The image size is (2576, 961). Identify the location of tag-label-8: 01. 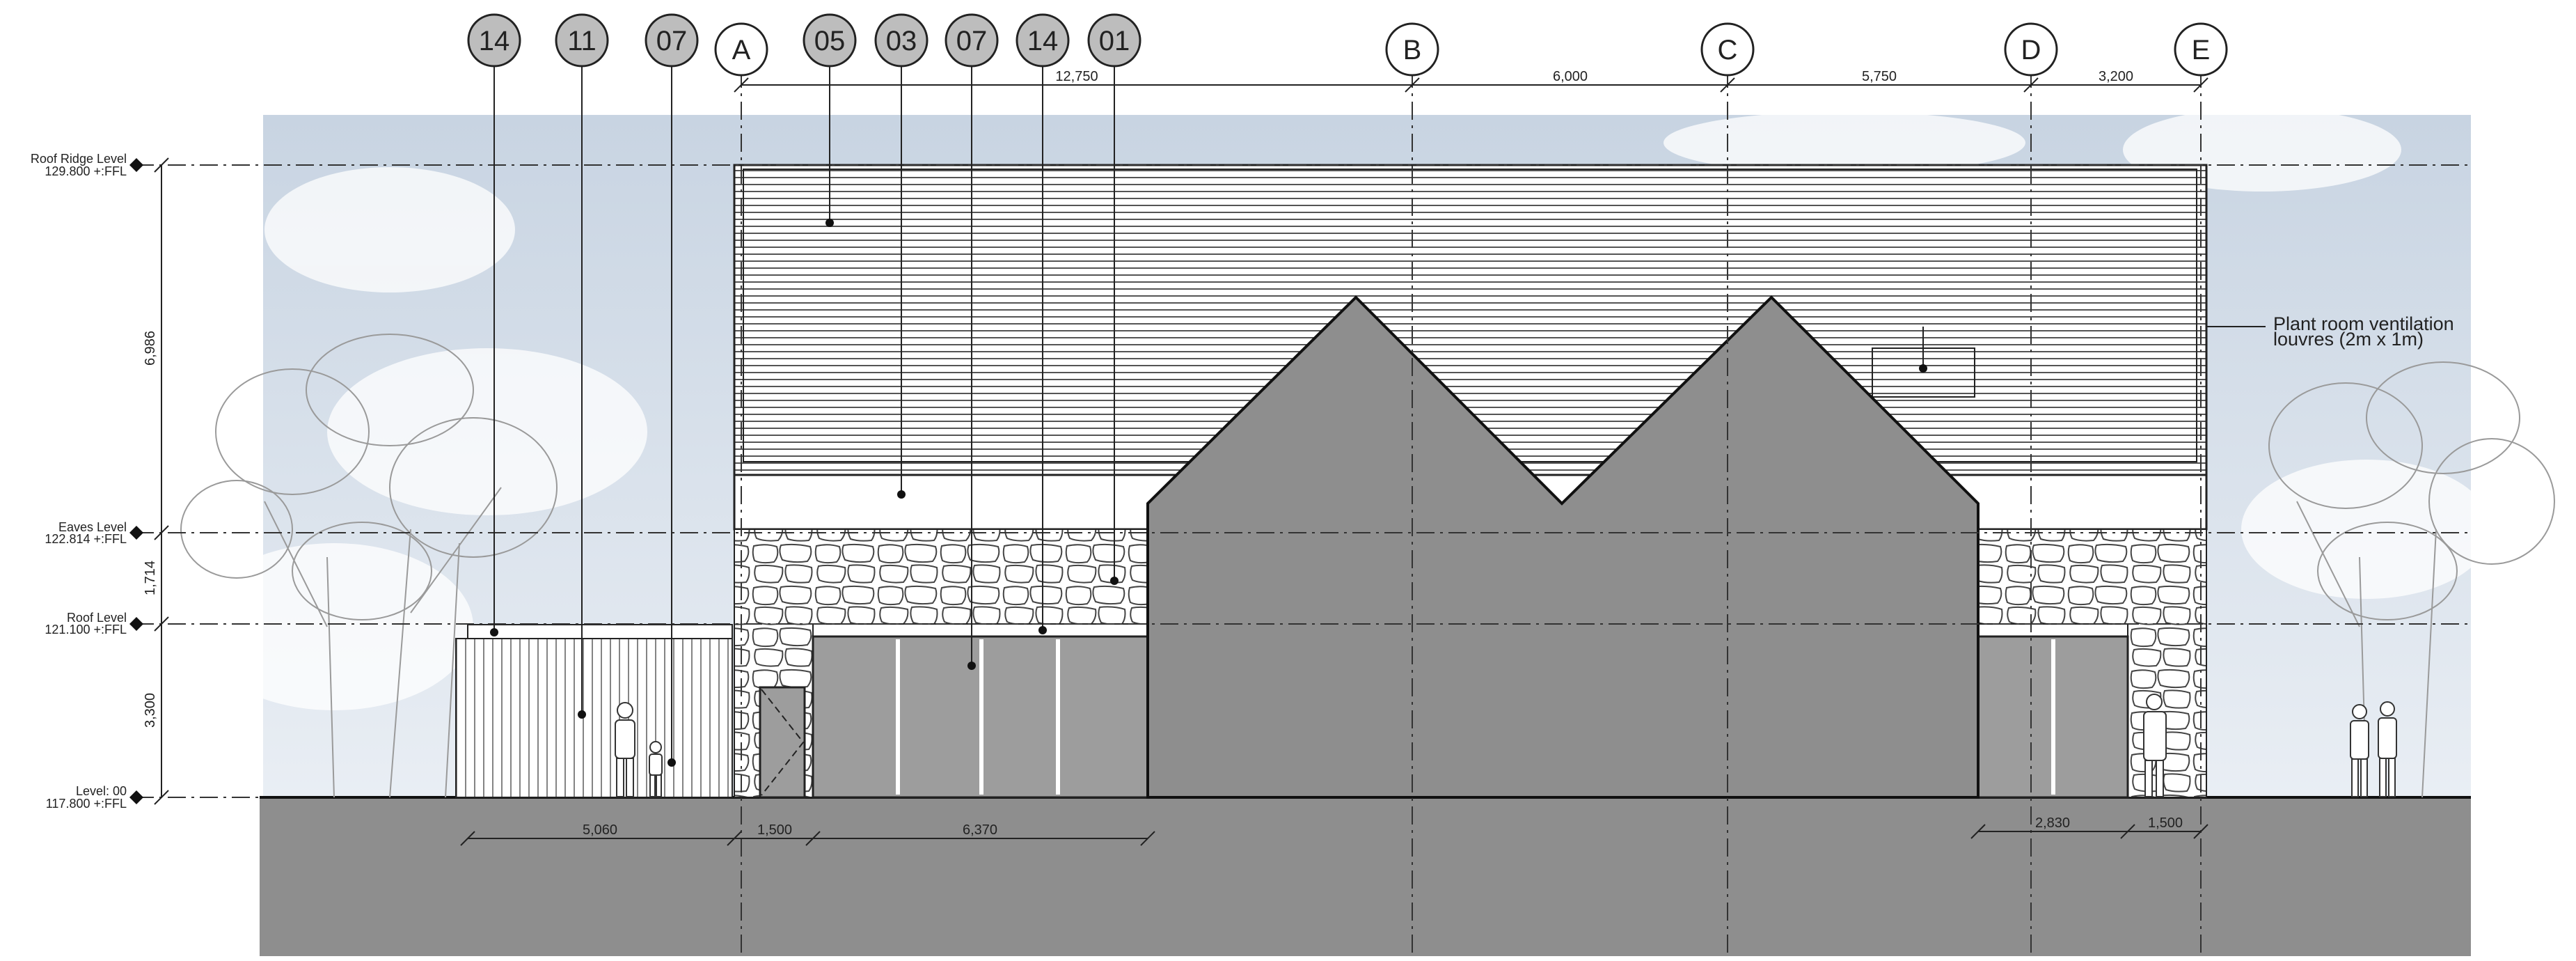
(1114, 41).